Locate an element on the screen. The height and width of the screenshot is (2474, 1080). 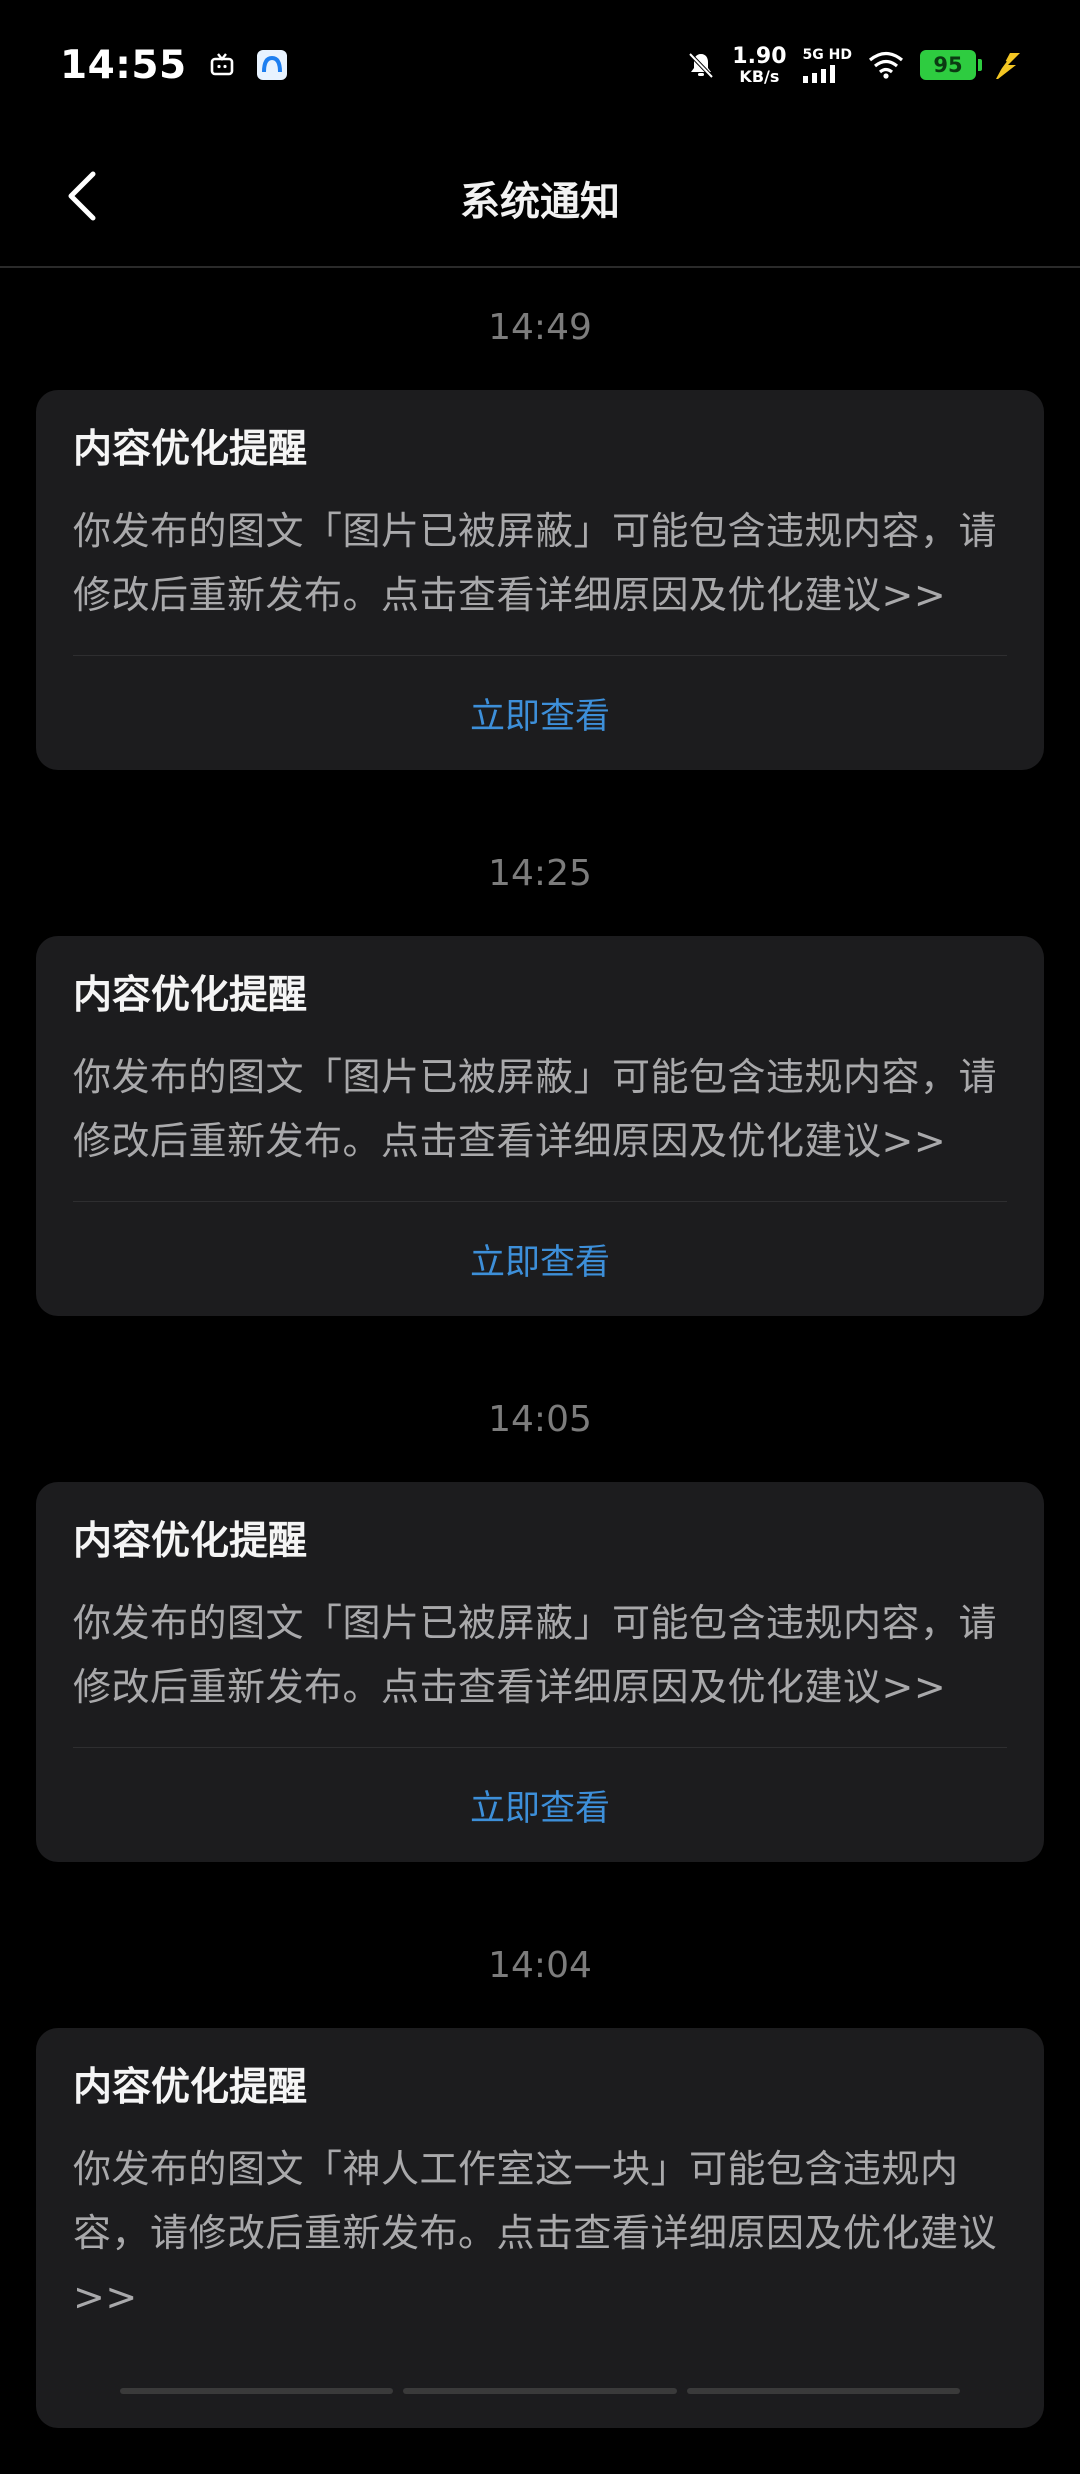
notification-time: 14:25 is located at coordinates (540, 876).